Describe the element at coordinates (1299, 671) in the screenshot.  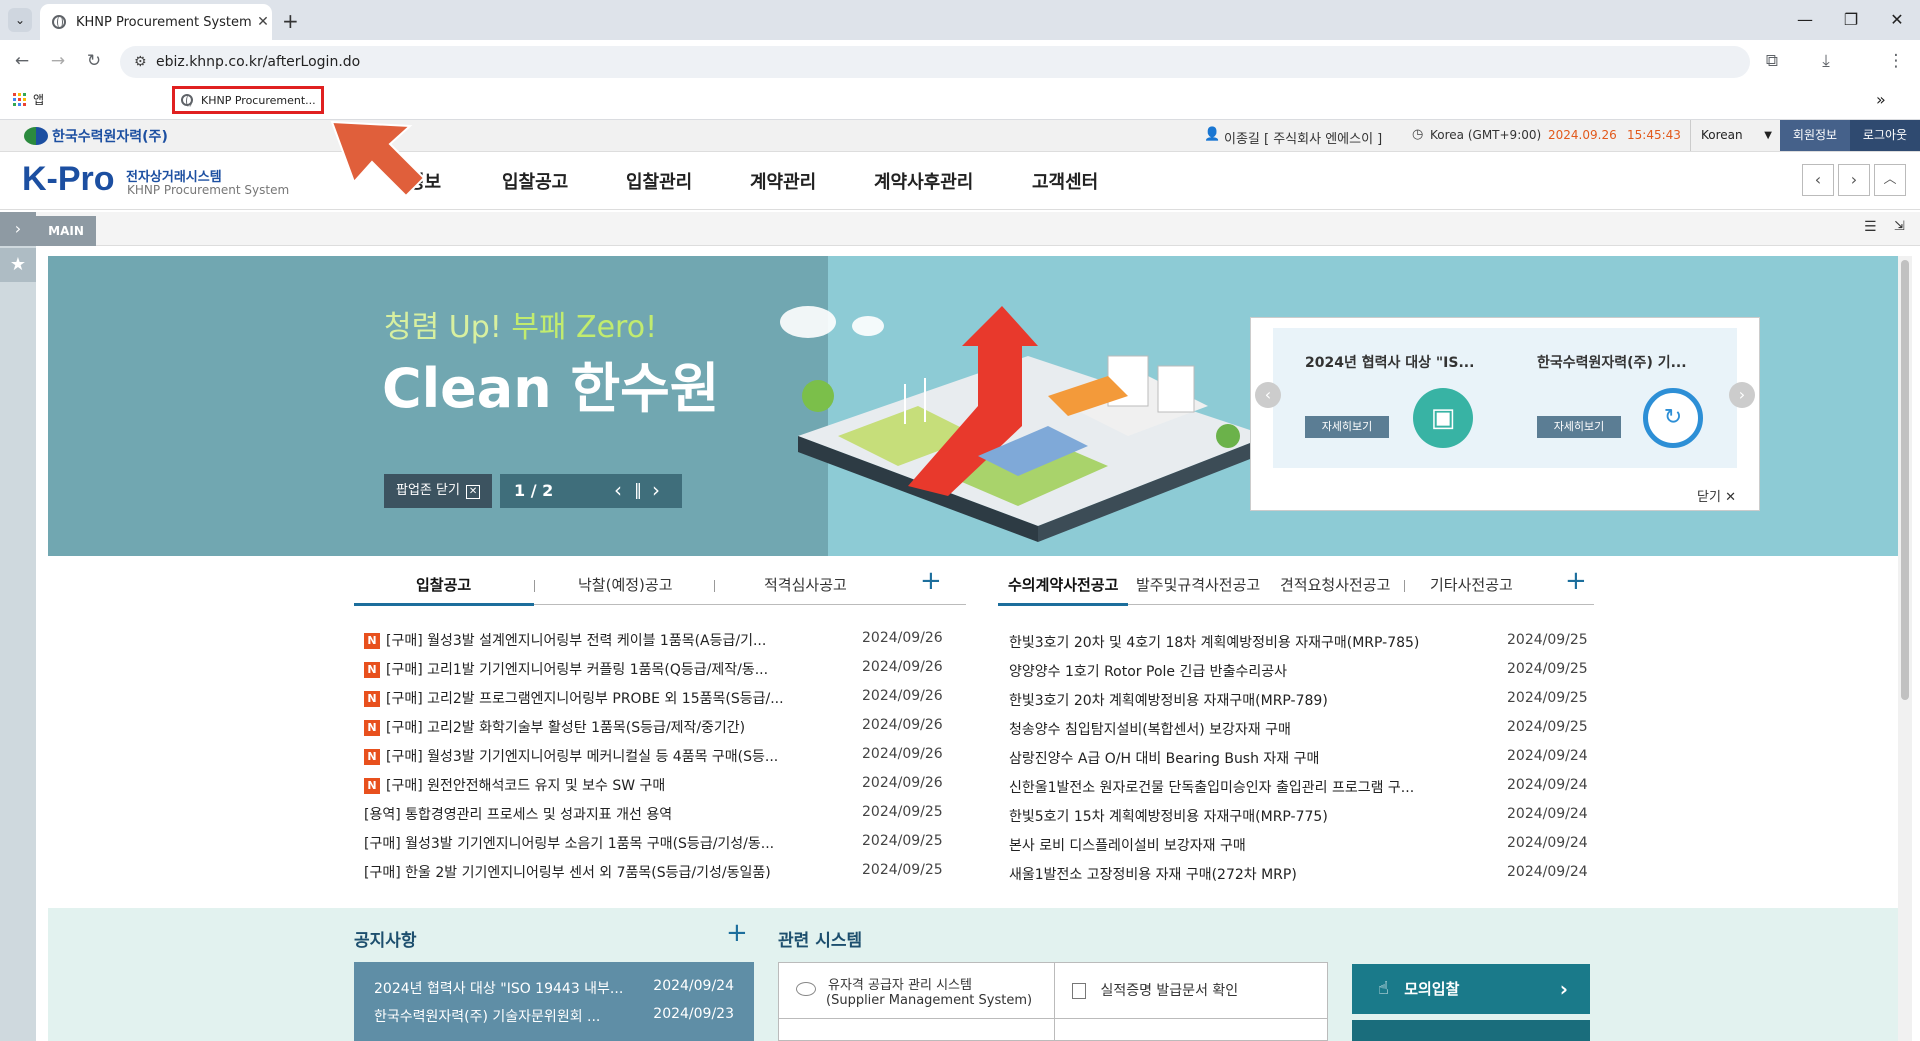
I see `prenotice-item: 양양양수 1호기 Rotor Pole 긴급 반출수리공사 2024/09/25` at that location.